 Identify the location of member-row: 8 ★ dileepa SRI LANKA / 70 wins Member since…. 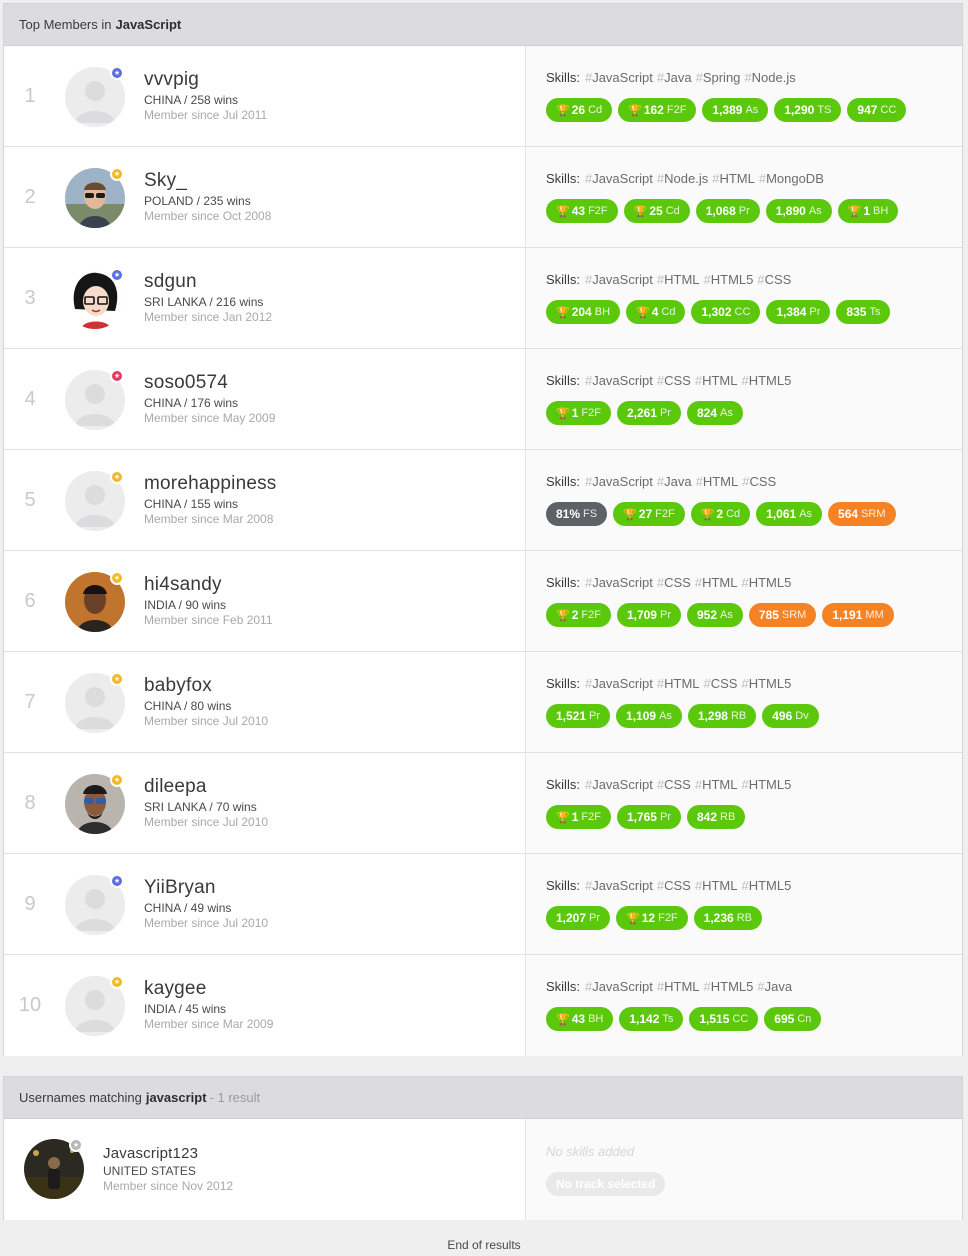
(483, 803).